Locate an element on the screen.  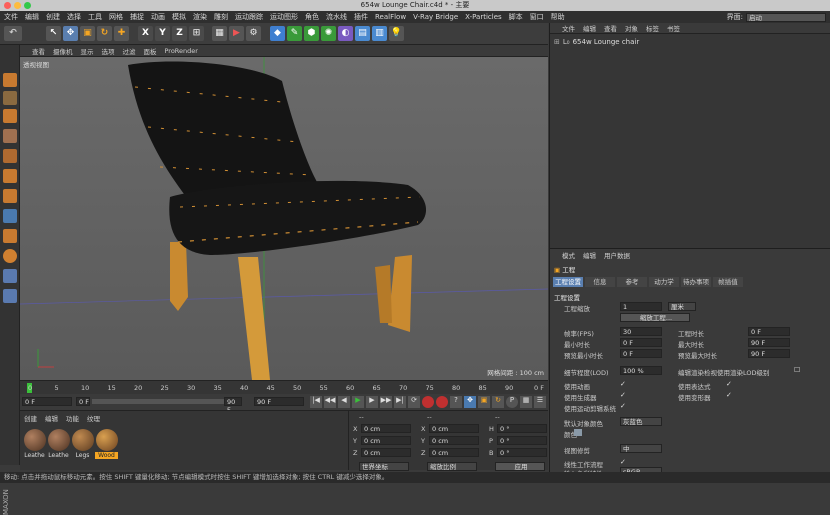
default-color-dropdown: 灰蓝色 is located at coordinates (641, 421).